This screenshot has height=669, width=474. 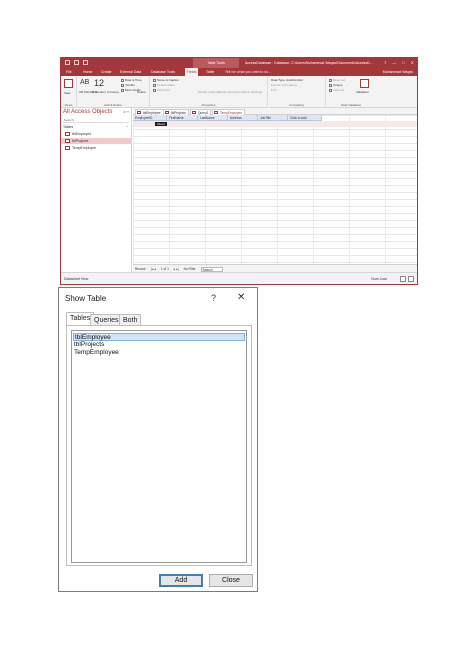 I want to click on more-fields-icon, so click(x=122, y=90).